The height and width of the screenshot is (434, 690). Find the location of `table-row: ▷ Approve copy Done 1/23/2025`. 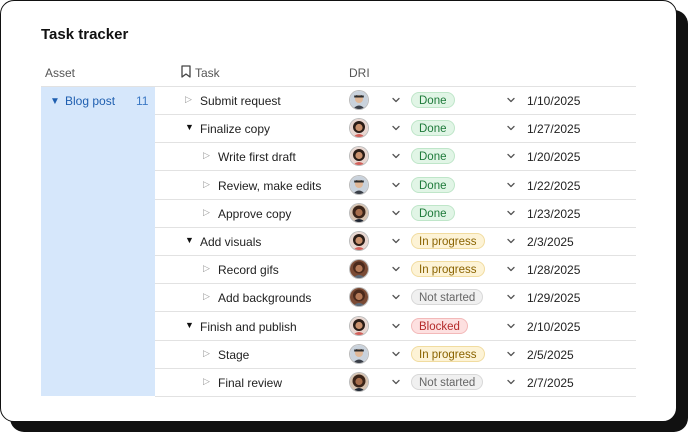

table-row: ▷ Approve copy Done 1/23/2025 is located at coordinates (395, 214).